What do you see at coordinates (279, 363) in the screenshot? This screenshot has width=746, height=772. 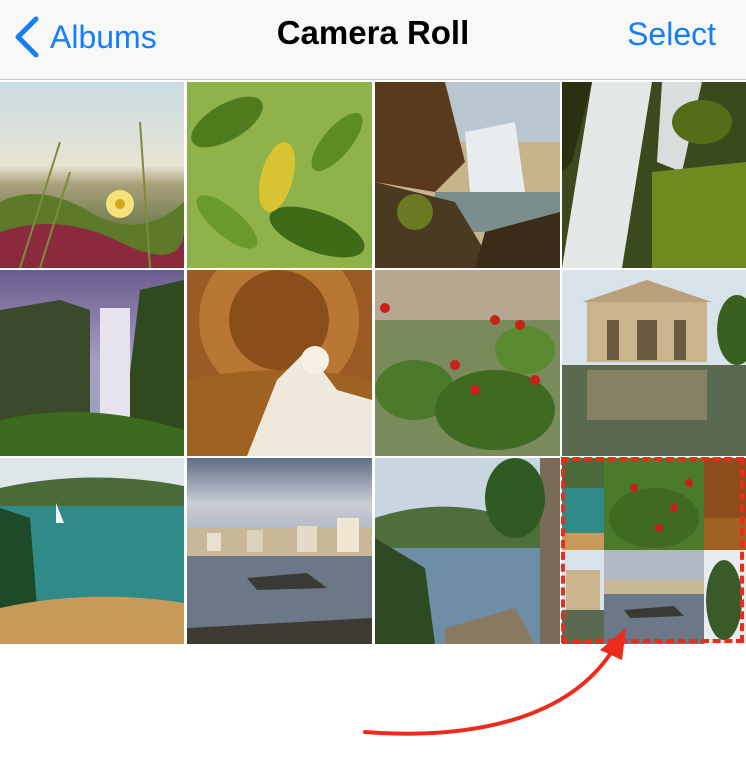 I see `photo-dome-statue` at bounding box center [279, 363].